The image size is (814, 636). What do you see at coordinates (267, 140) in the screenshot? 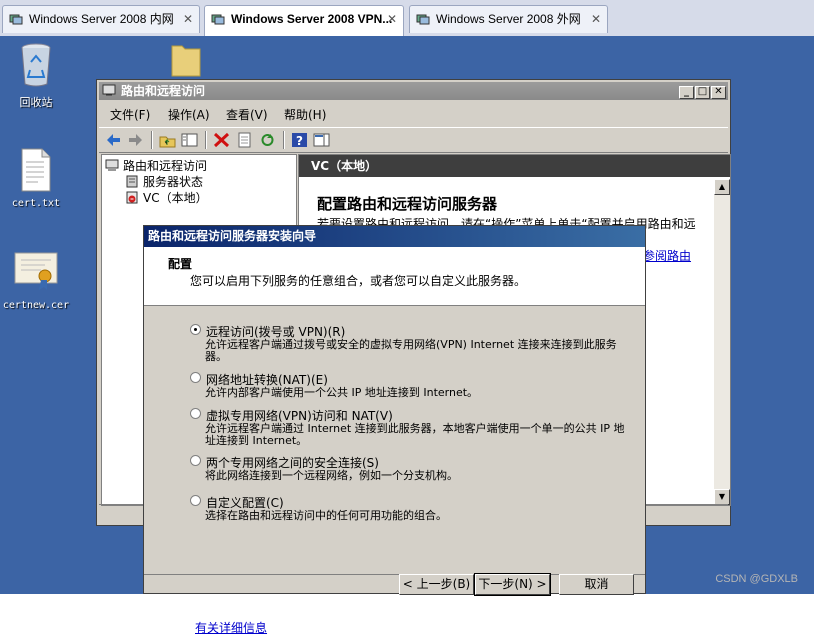
I see `refresh-icon` at bounding box center [267, 140].